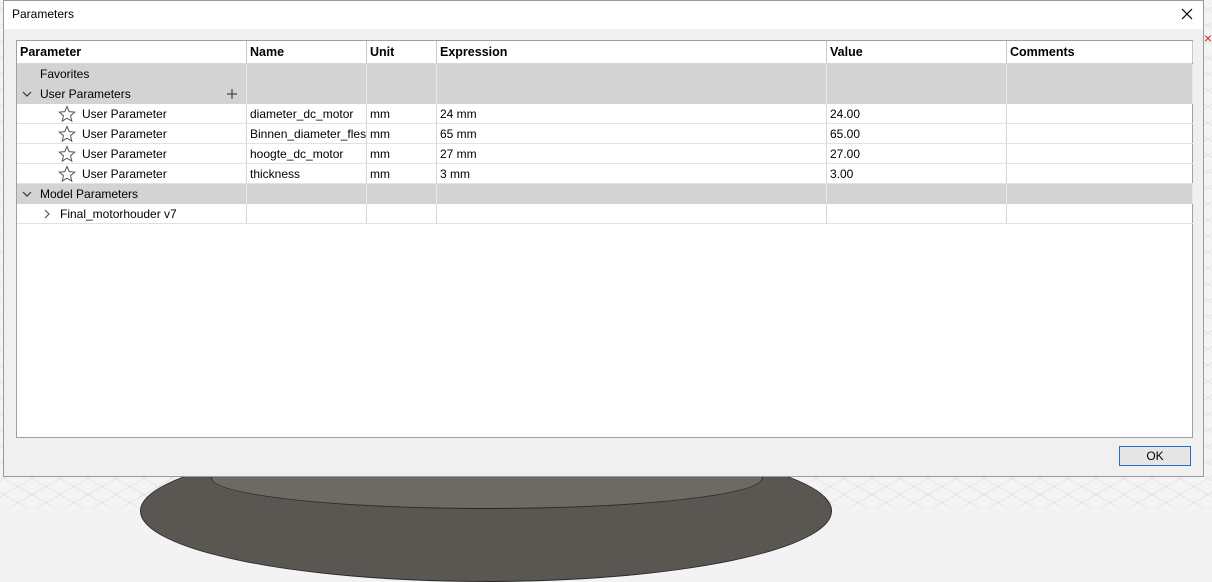  What do you see at coordinates (632, 52) in the screenshot?
I see `column-header-expression: Expression` at bounding box center [632, 52].